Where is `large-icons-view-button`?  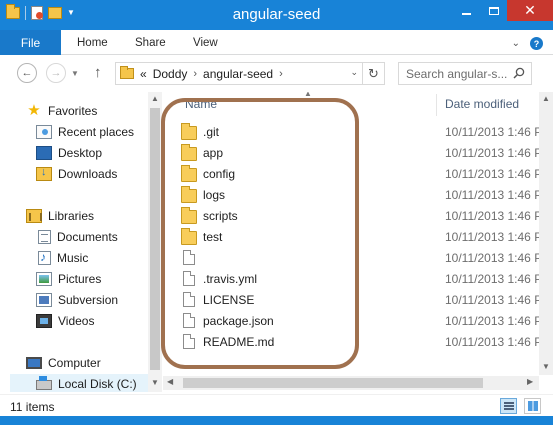 large-icons-view-button is located at coordinates (532, 406).